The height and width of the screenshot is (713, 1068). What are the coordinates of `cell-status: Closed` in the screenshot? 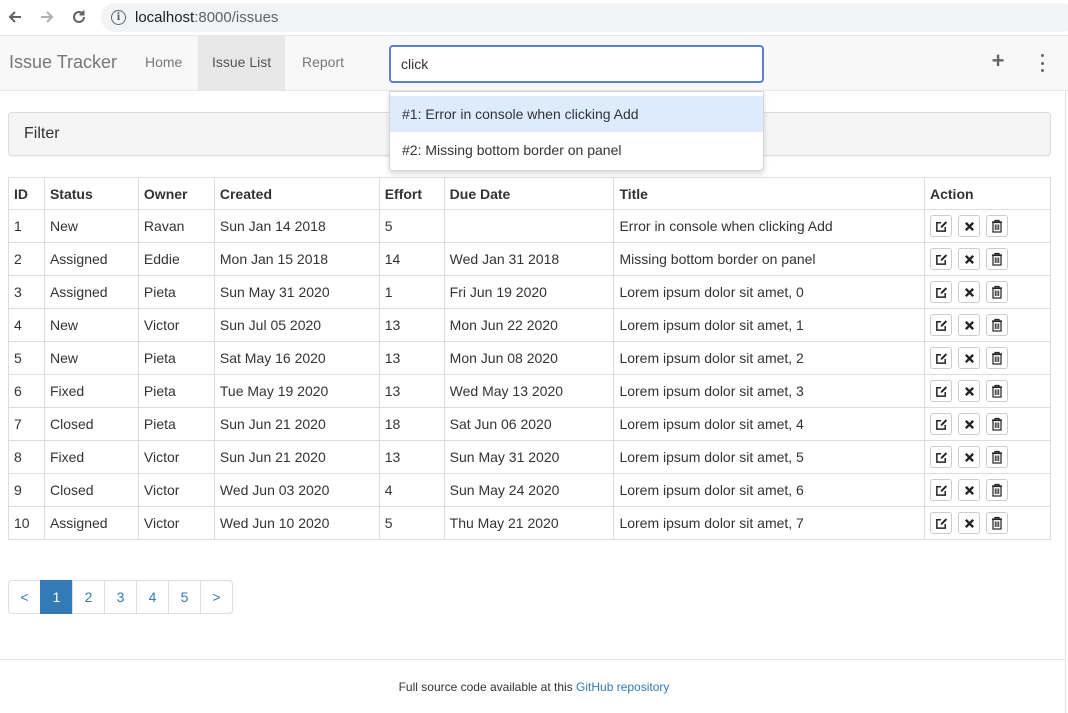 It's located at (91, 424).